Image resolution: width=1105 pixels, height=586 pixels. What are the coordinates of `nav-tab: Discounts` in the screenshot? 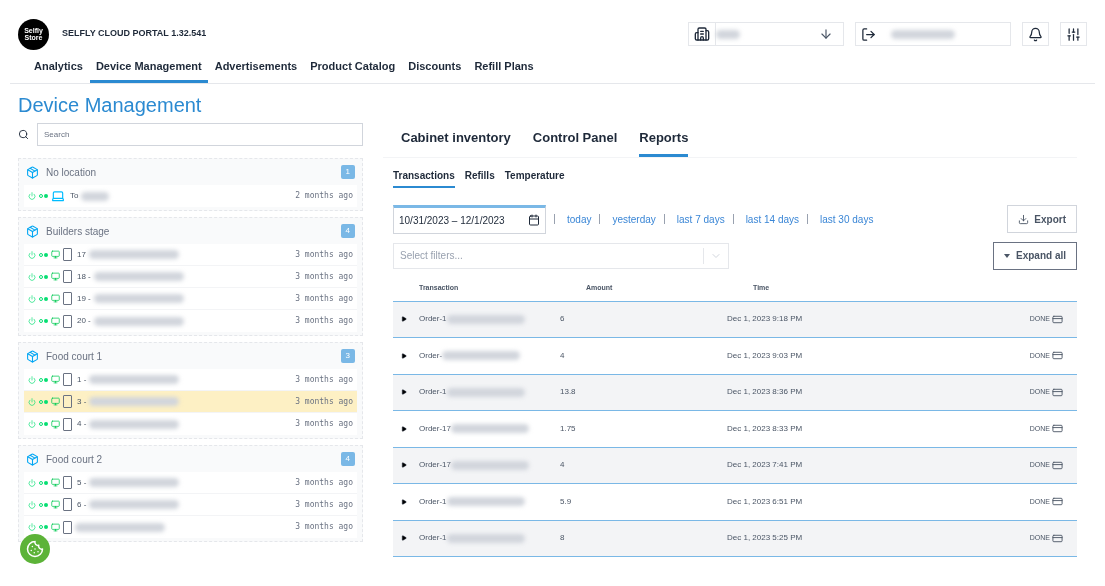 It's located at (435, 70).